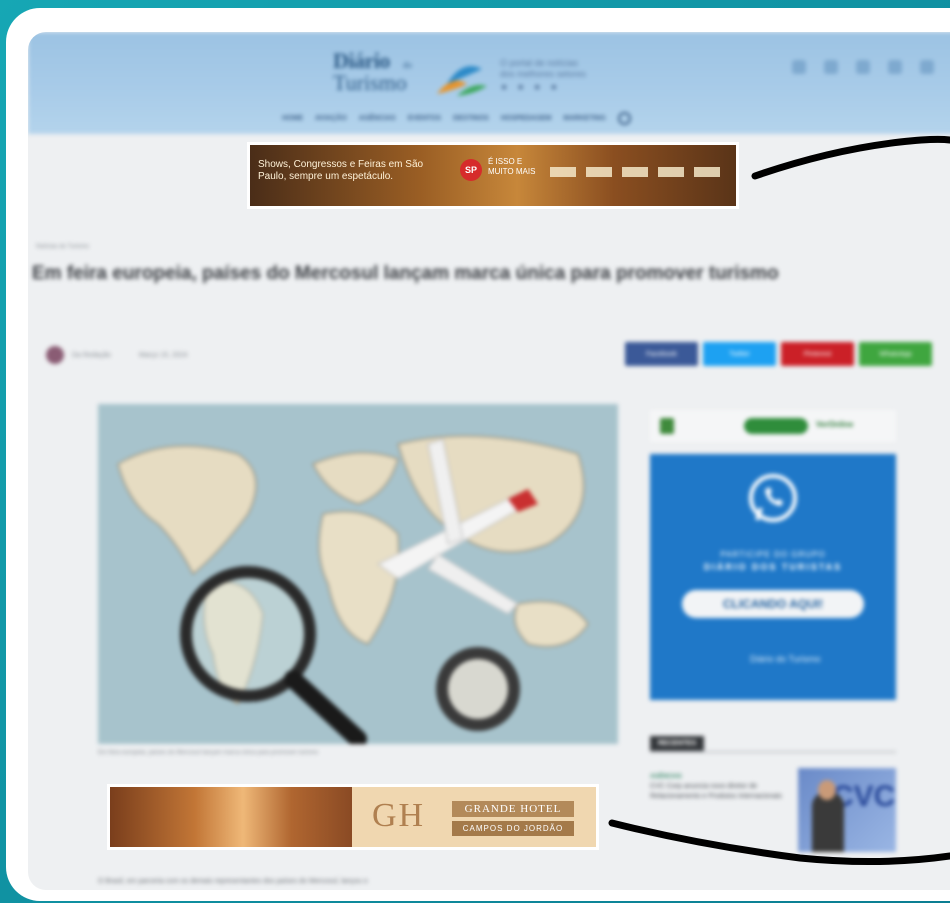  I want to click on share-buttons: Facebook Twitter Pinterest WhatsApp, so click(778, 354).